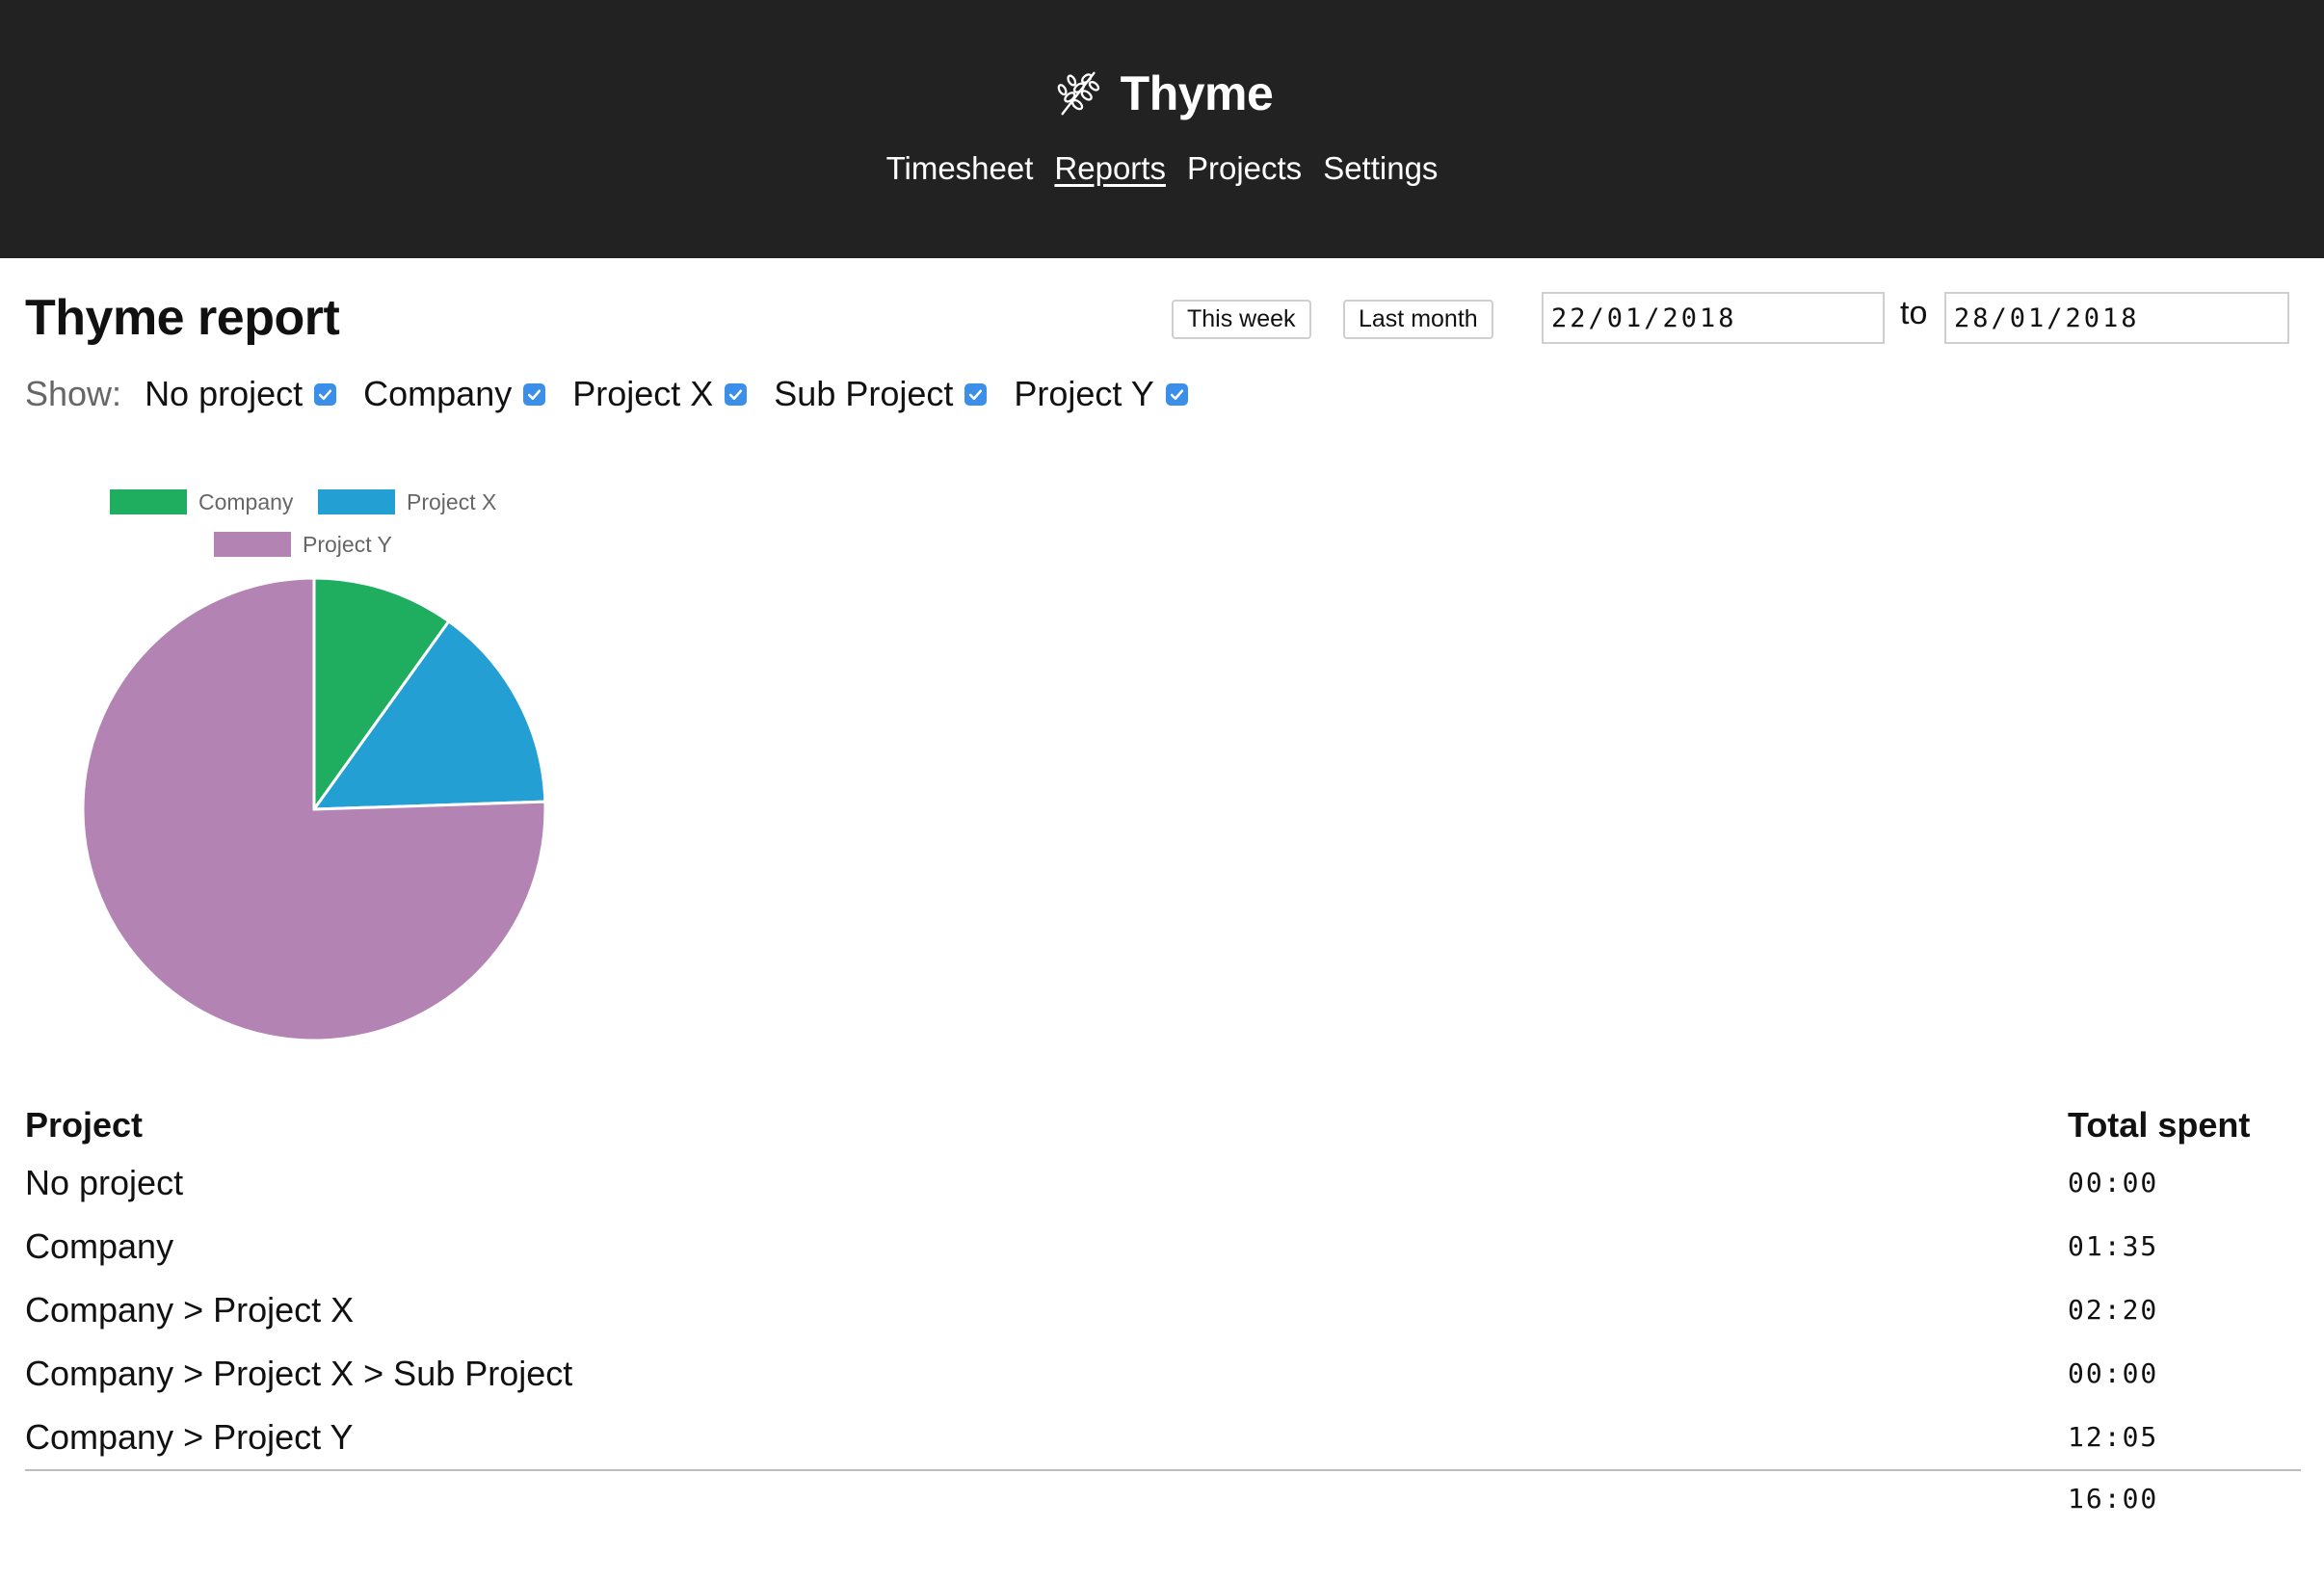 The width and height of the screenshot is (2324, 1580). Describe the element at coordinates (1078, 93) in the screenshot. I see `thyme-sprig-icon` at that location.